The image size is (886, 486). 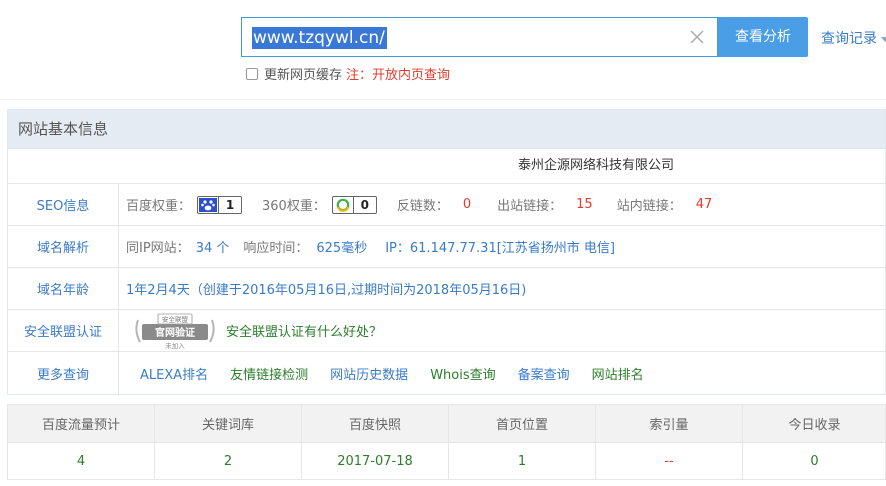 I want to click on stats-value-row: 4 2 2017-07-18 1 -- 0, so click(x=446, y=461).